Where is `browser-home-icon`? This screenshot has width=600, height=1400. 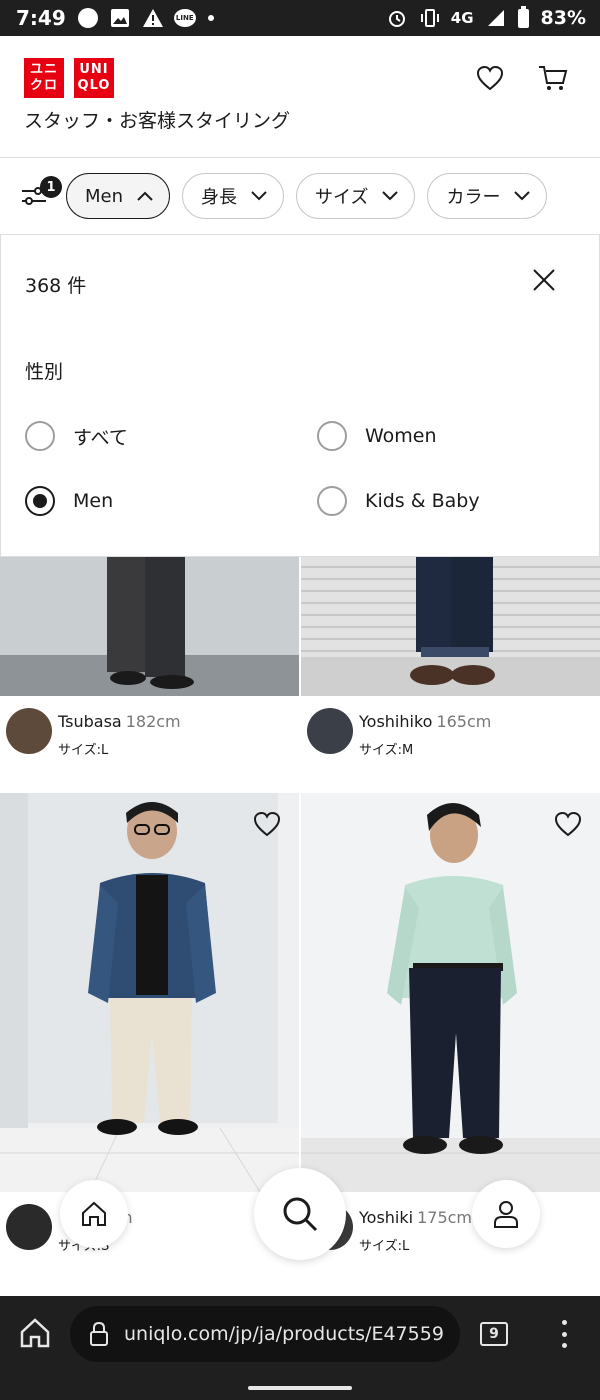 browser-home-icon is located at coordinates (35, 1333).